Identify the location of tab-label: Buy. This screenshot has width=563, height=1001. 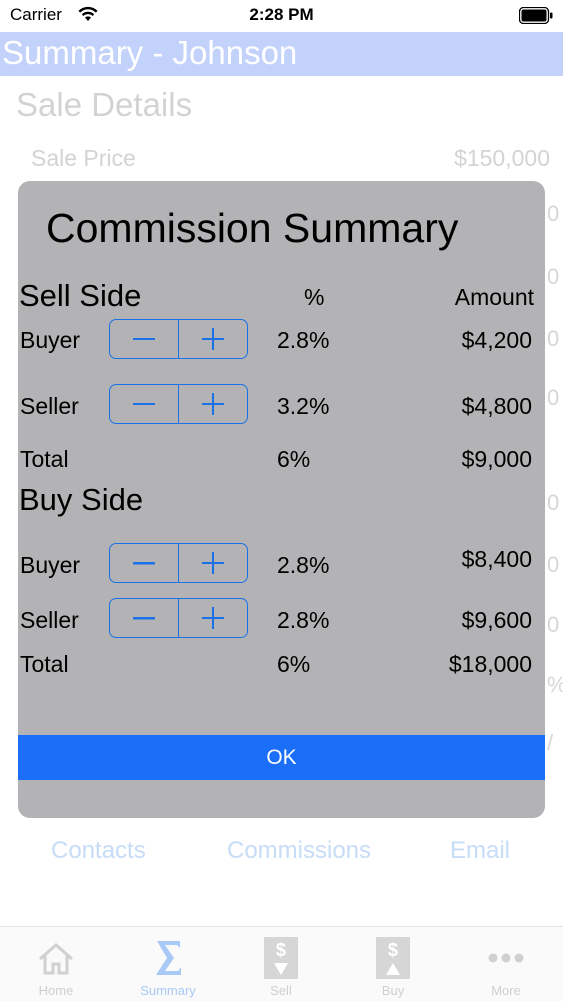
(393, 990).